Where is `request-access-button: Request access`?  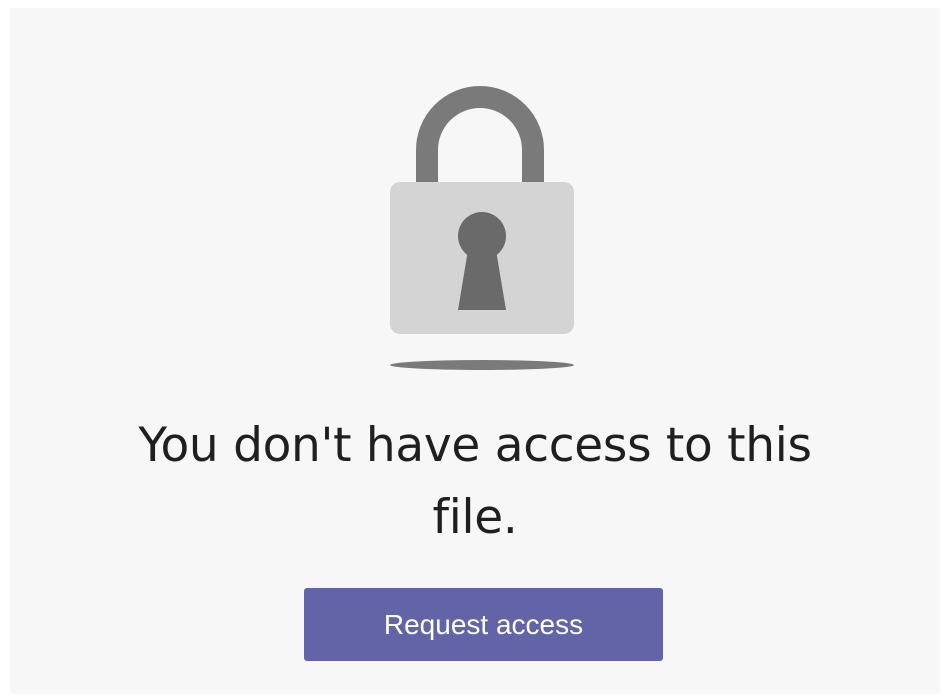 request-access-button: Request access is located at coordinates (483, 624).